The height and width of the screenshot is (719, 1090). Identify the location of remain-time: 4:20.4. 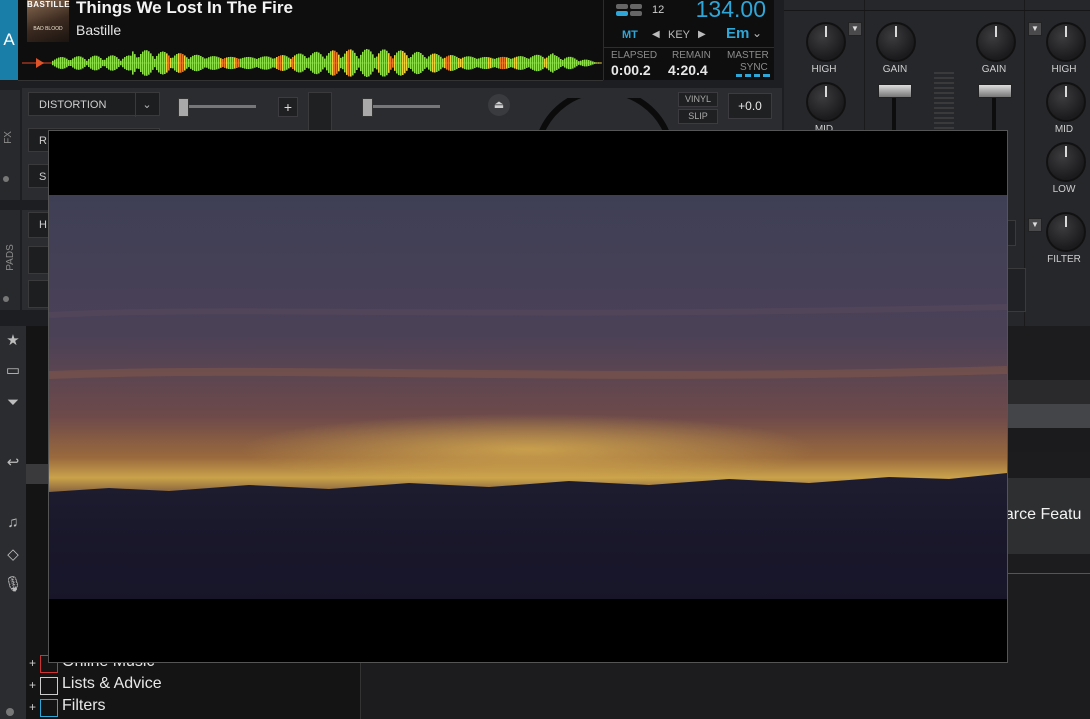
(688, 70).